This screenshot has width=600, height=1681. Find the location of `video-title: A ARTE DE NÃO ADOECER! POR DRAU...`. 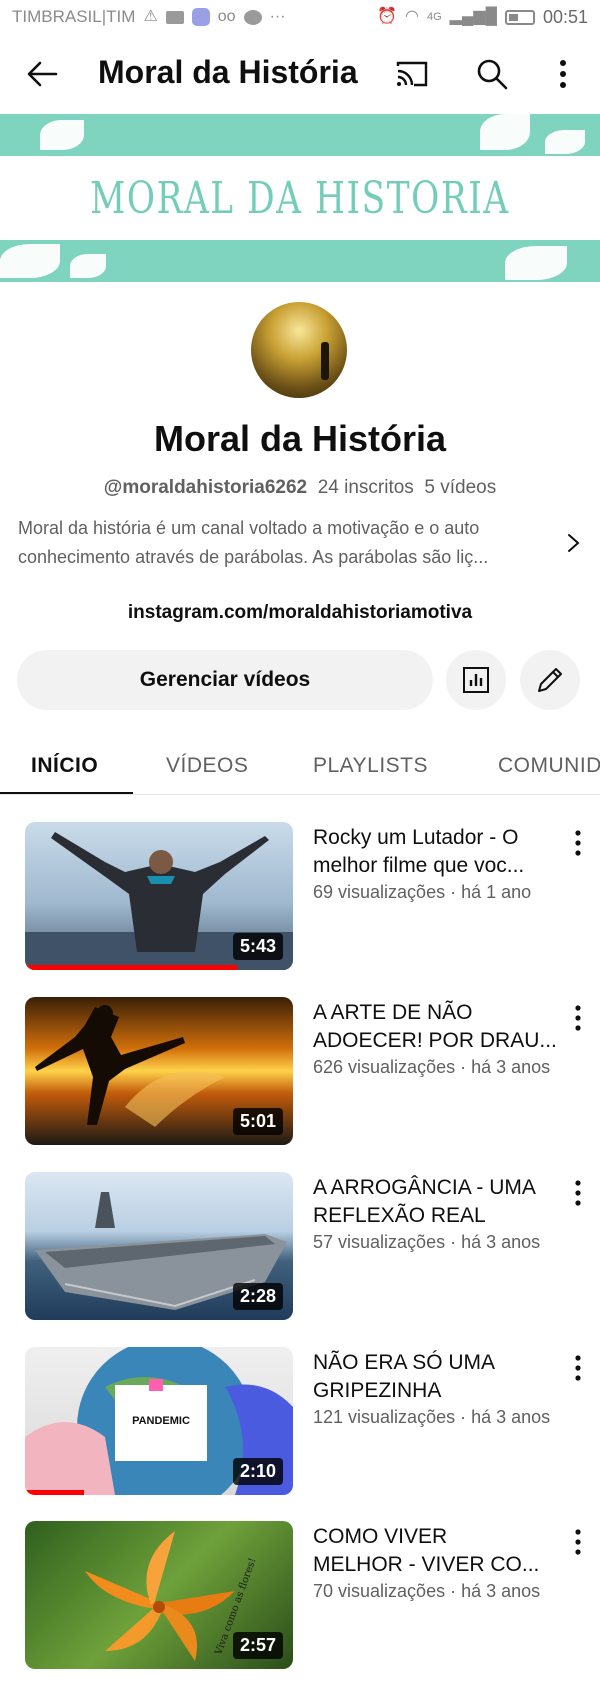

video-title: A ARTE DE NÃO ADOECER! POR DRAU... is located at coordinates (435, 1027).